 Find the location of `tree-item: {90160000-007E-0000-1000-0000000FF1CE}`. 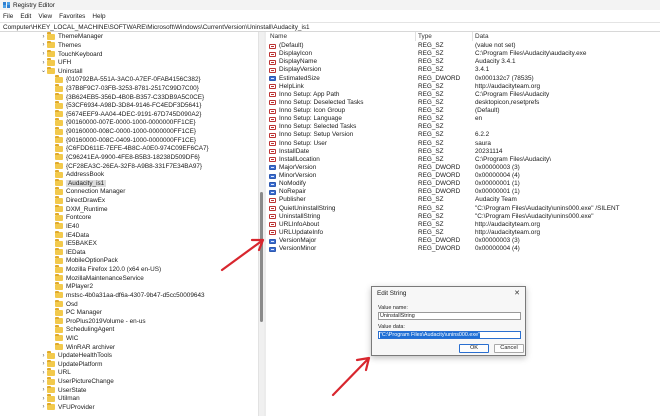

tree-item: {90160000-007E-0000-1000-0000000FF1CE} is located at coordinates (122, 123).